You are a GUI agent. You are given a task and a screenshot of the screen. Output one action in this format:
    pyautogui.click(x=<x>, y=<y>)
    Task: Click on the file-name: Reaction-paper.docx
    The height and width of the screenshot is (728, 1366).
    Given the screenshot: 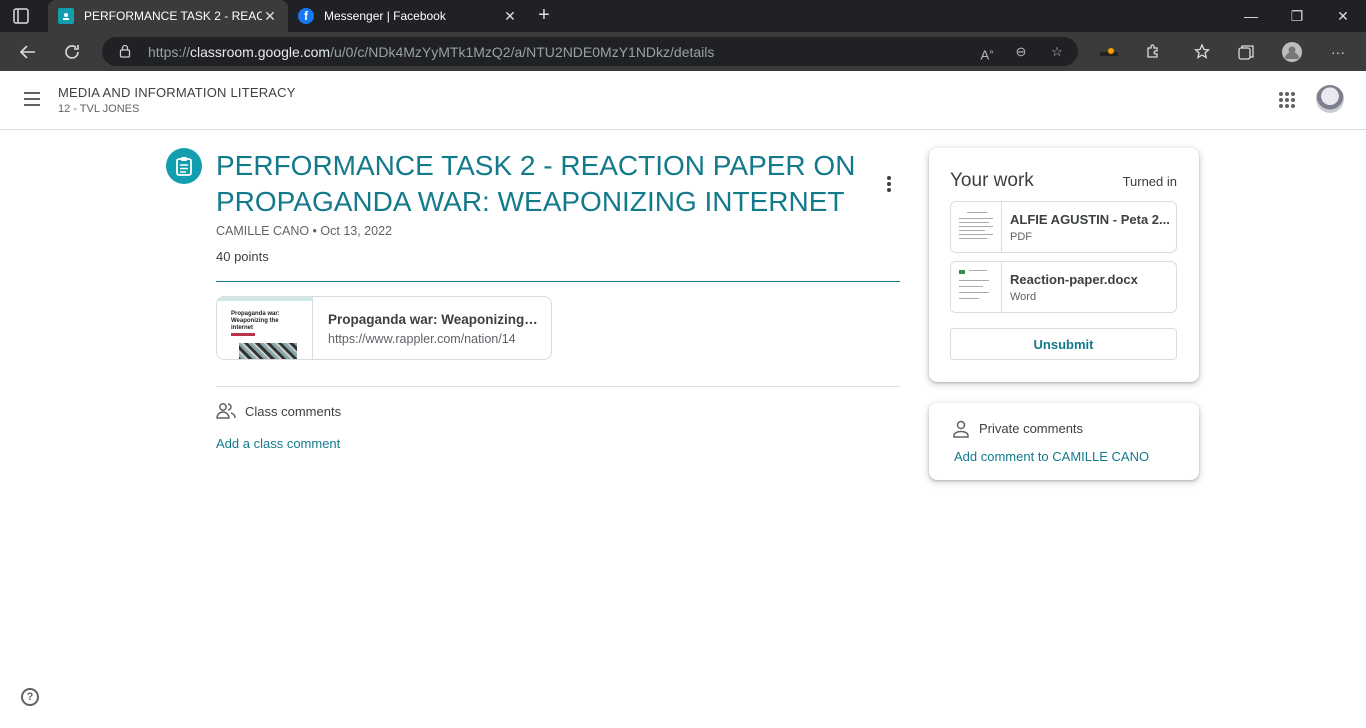 What is the action you would take?
    pyautogui.click(x=1074, y=279)
    